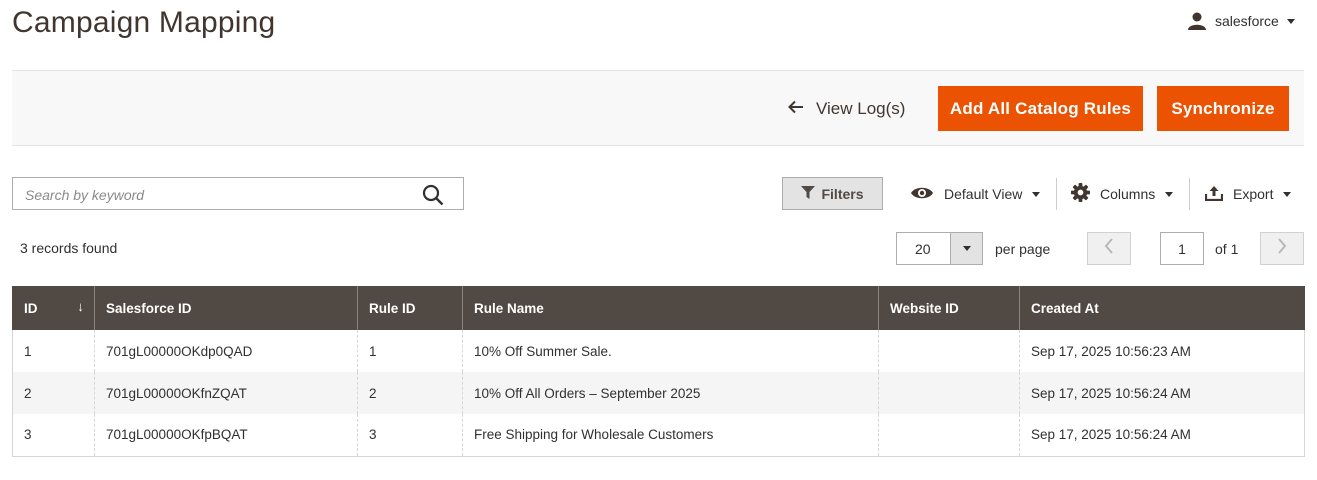  I want to click on search-input, so click(220, 194).